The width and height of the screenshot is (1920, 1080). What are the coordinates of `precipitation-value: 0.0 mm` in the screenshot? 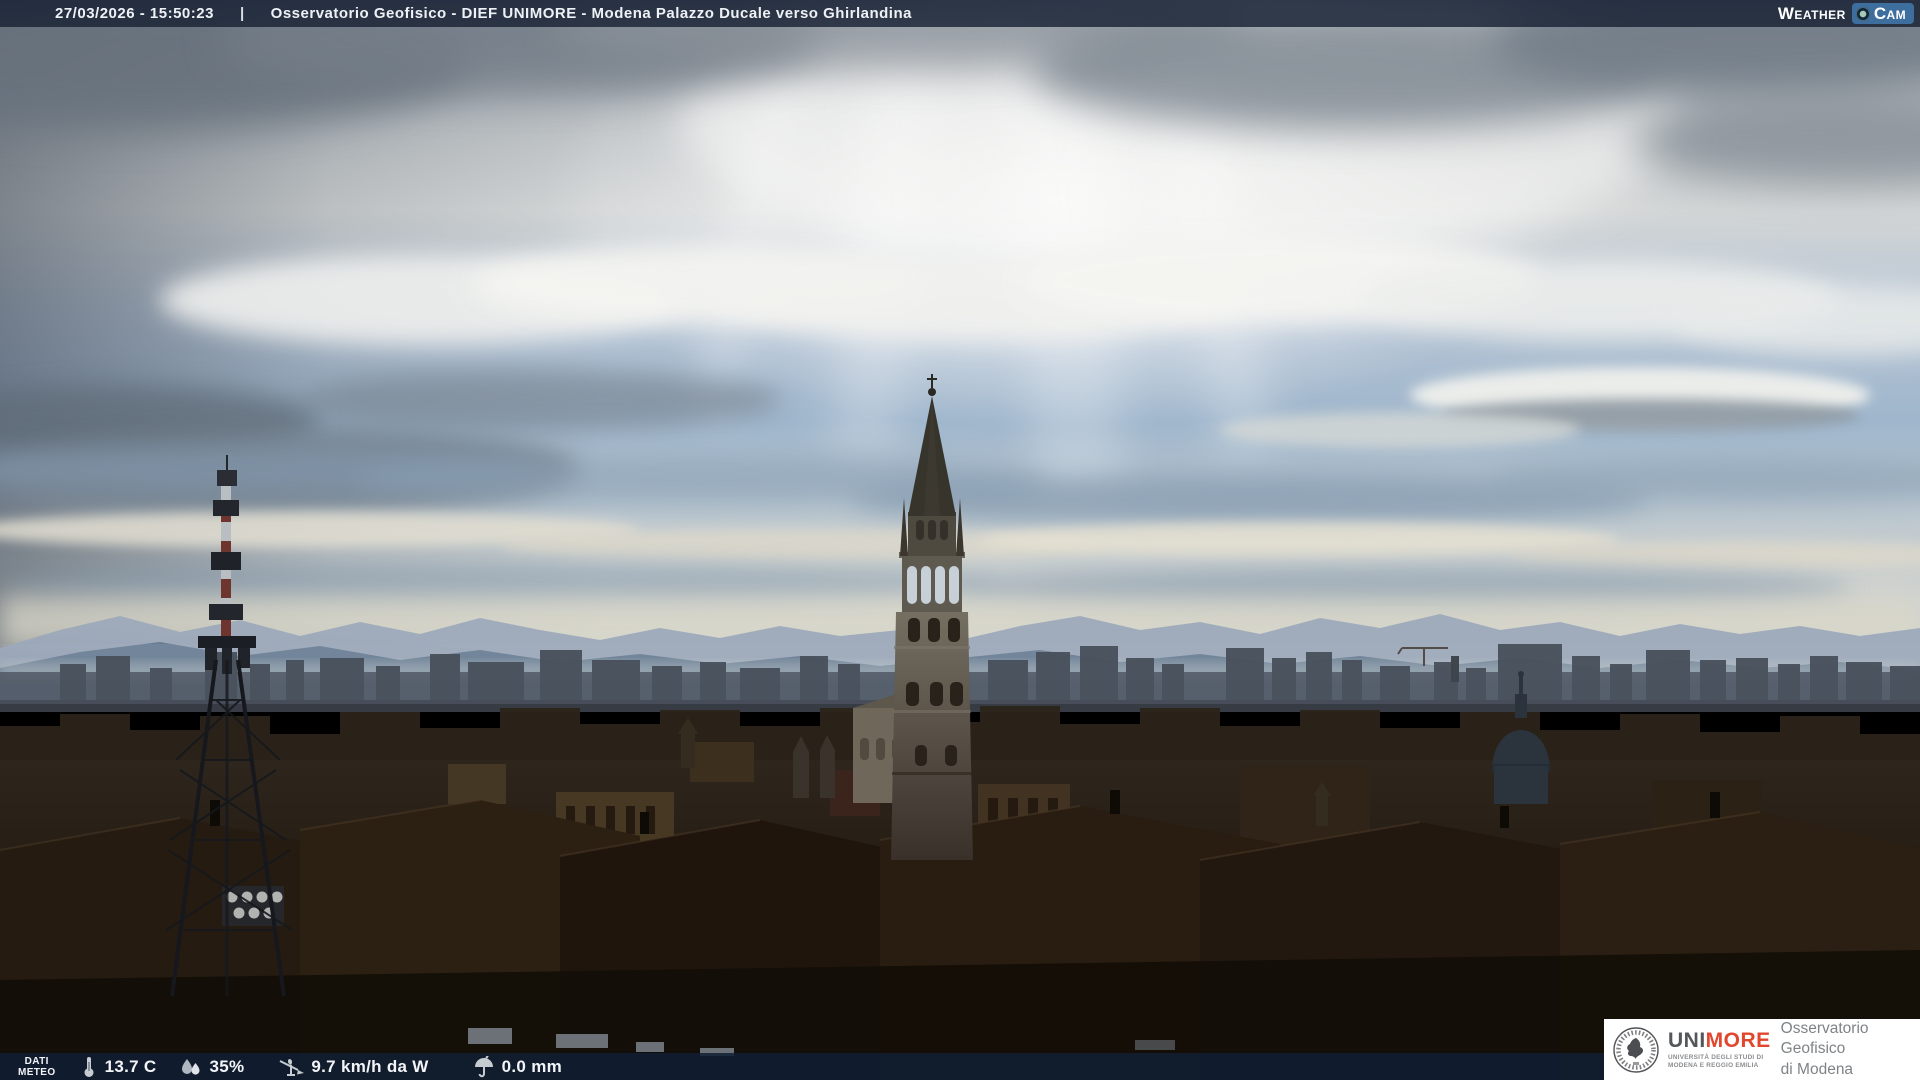 It's located at (532, 1066).